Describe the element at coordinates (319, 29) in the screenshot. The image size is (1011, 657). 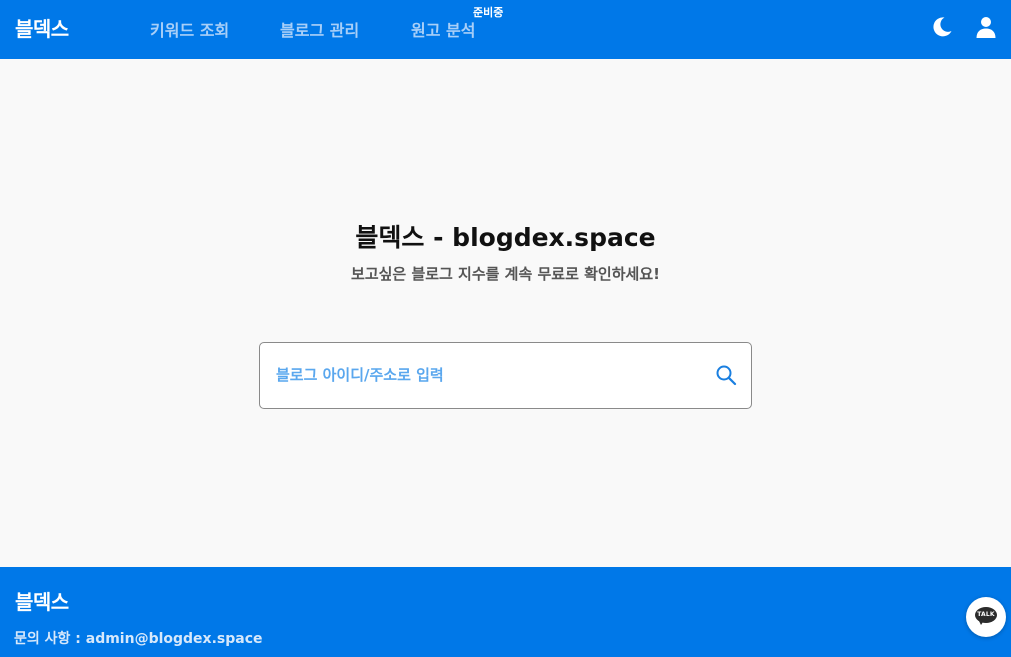
I see `nav-blog-manage: 블로그 관리` at that location.